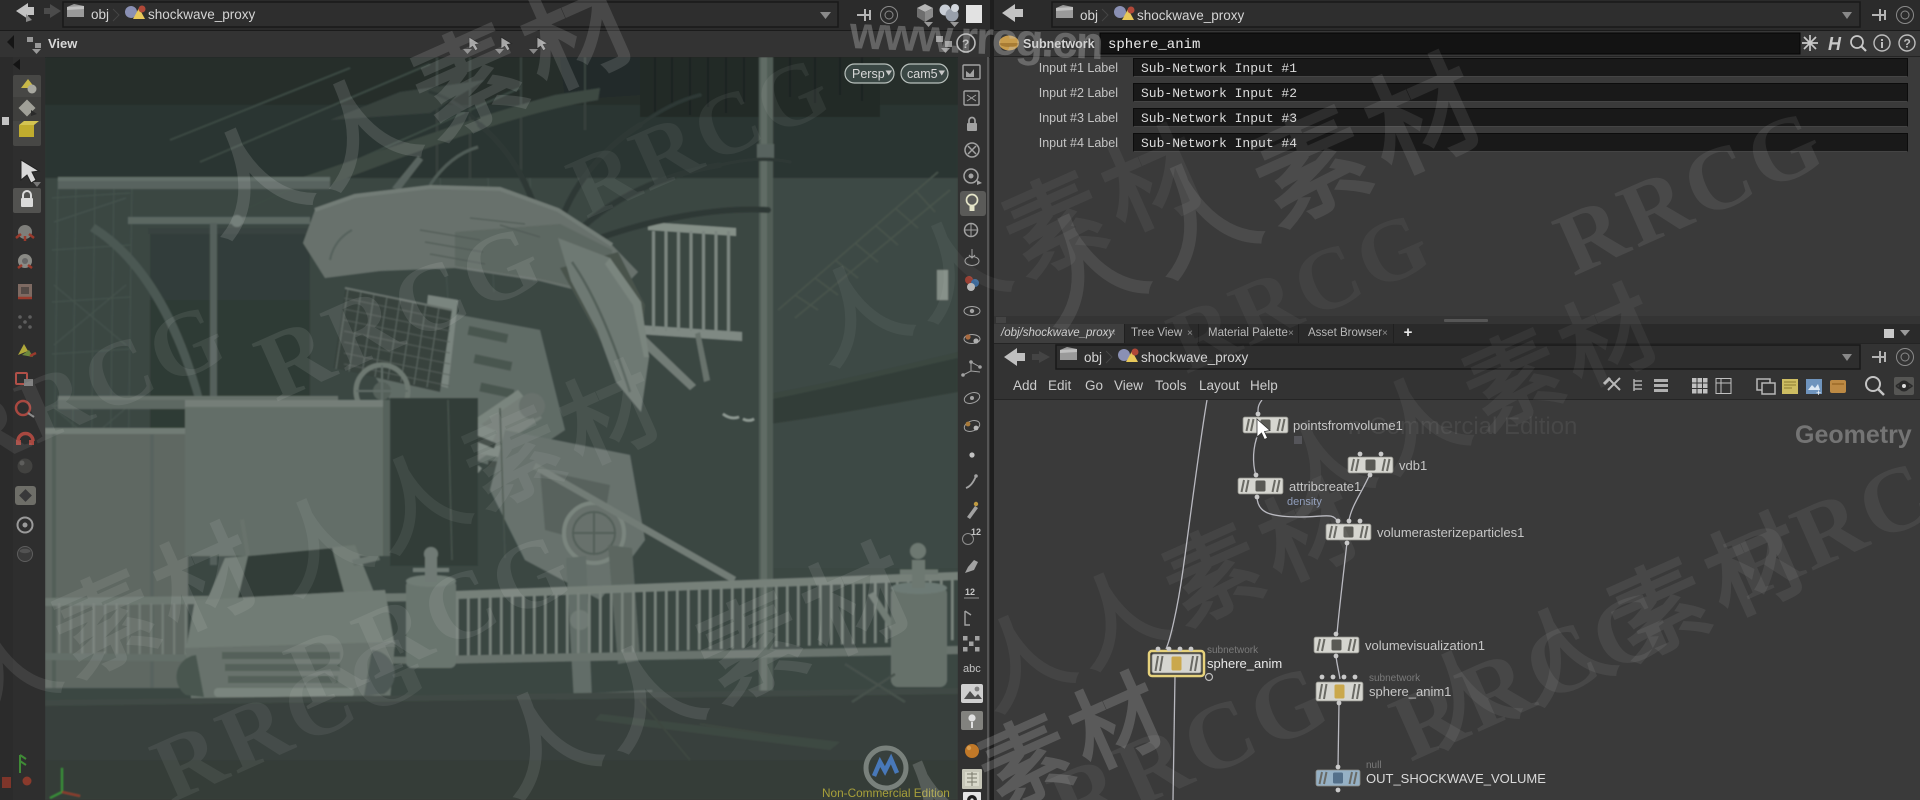  What do you see at coordinates (1348, 425) in the screenshot?
I see `svg-text: pointsfromvolume1` at bounding box center [1348, 425].